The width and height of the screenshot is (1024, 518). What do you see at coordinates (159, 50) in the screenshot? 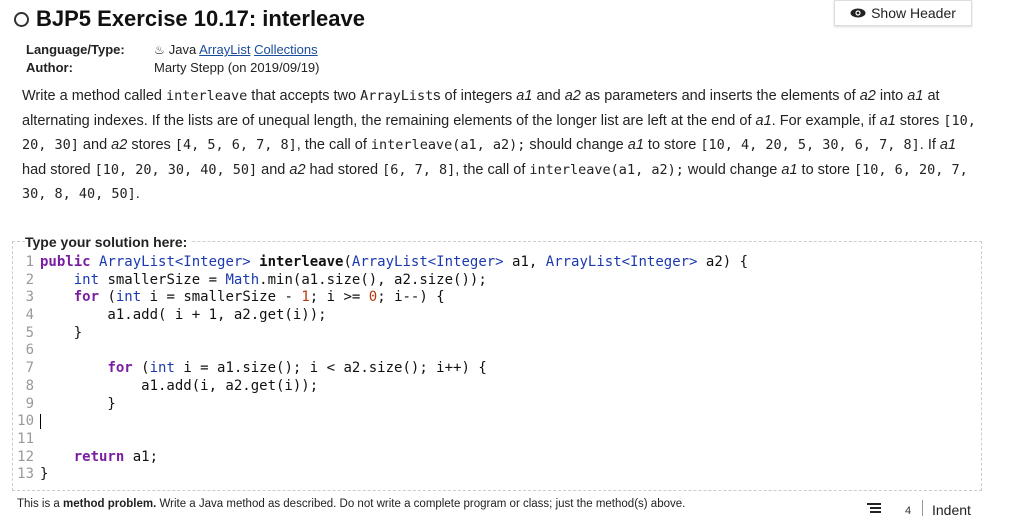
I see `java-cup-icon: ♨` at bounding box center [159, 50].